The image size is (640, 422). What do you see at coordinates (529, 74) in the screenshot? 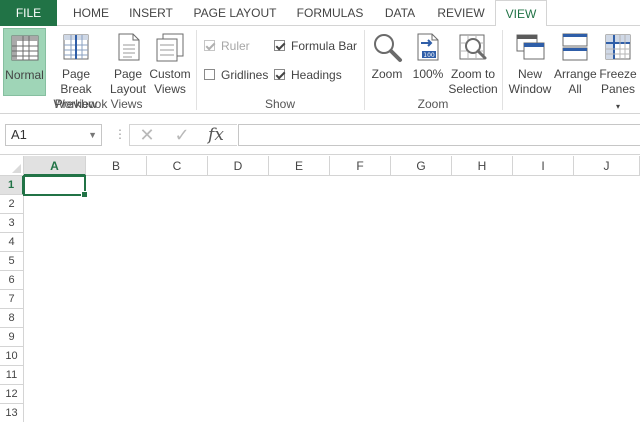
I see `new-window-label-1: New` at bounding box center [529, 74].